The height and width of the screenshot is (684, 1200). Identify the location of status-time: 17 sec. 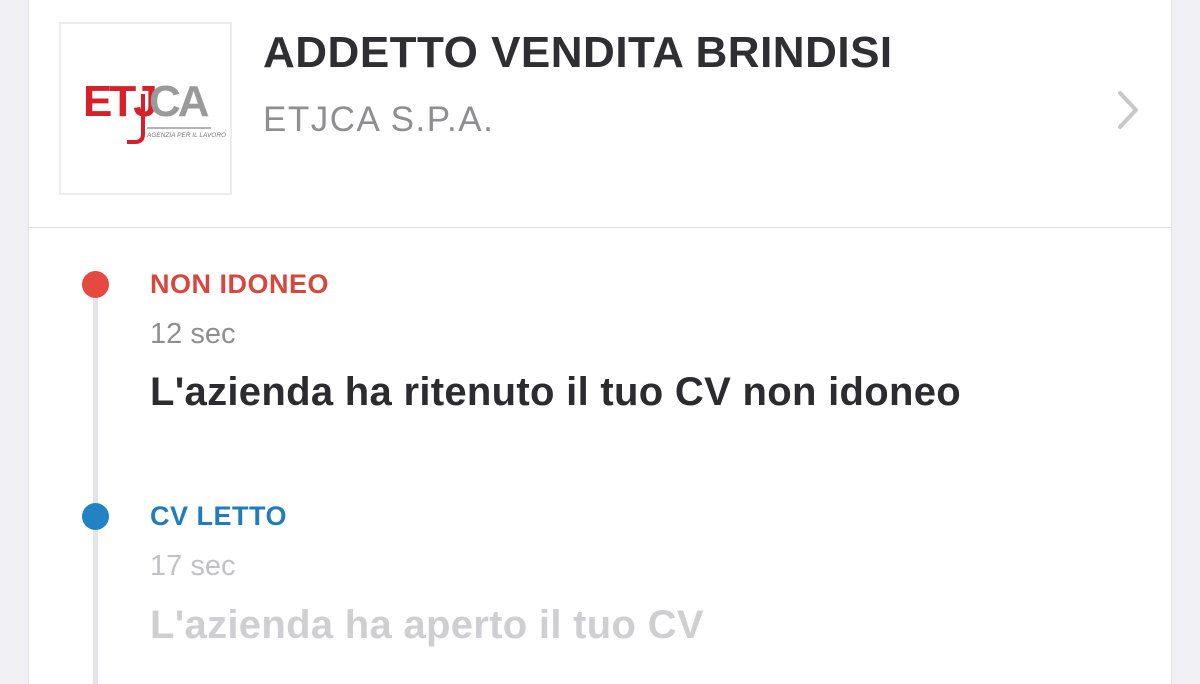
(193, 566).